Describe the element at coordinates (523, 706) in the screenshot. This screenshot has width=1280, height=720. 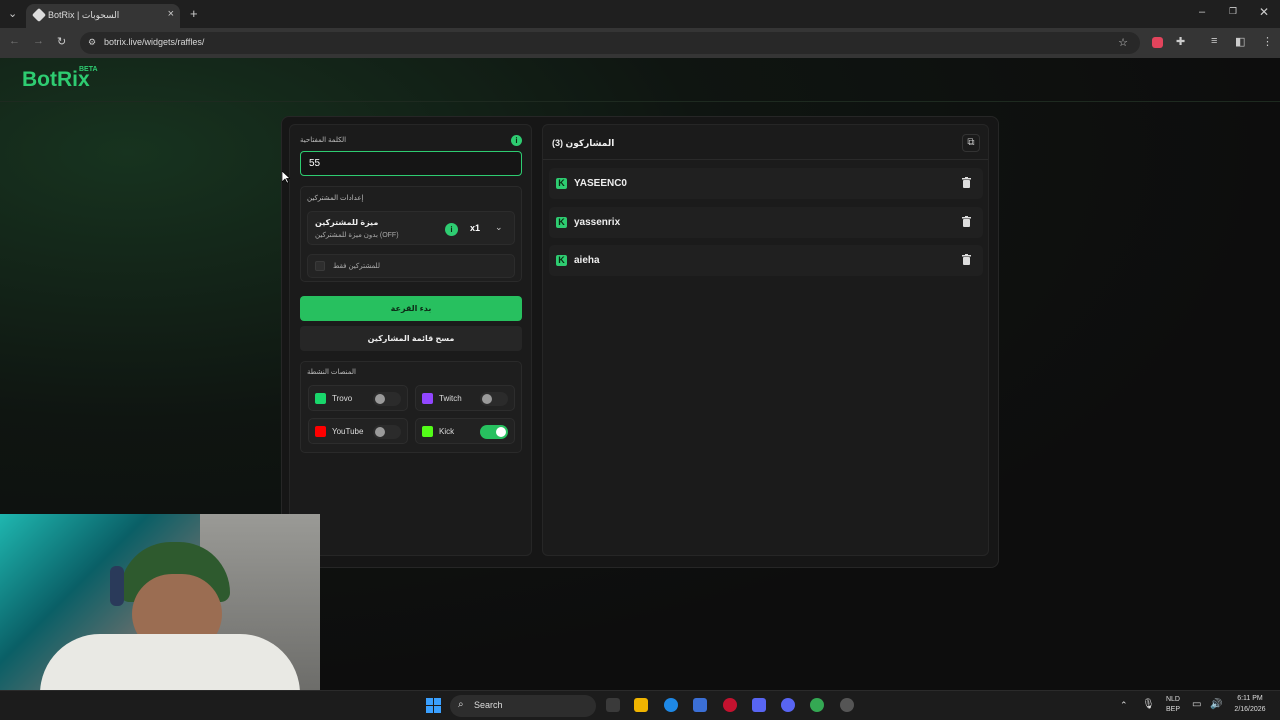
I see `taskbar-search: ⌕ Search` at that location.